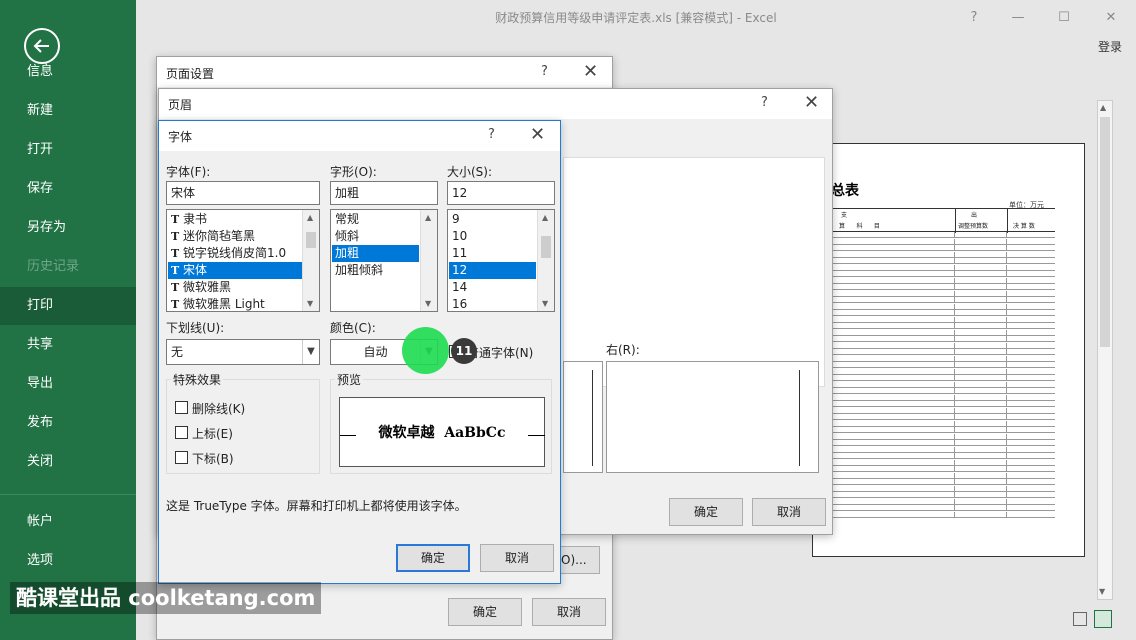  I want to click on maximize-button: ☐, so click(1064, 18).